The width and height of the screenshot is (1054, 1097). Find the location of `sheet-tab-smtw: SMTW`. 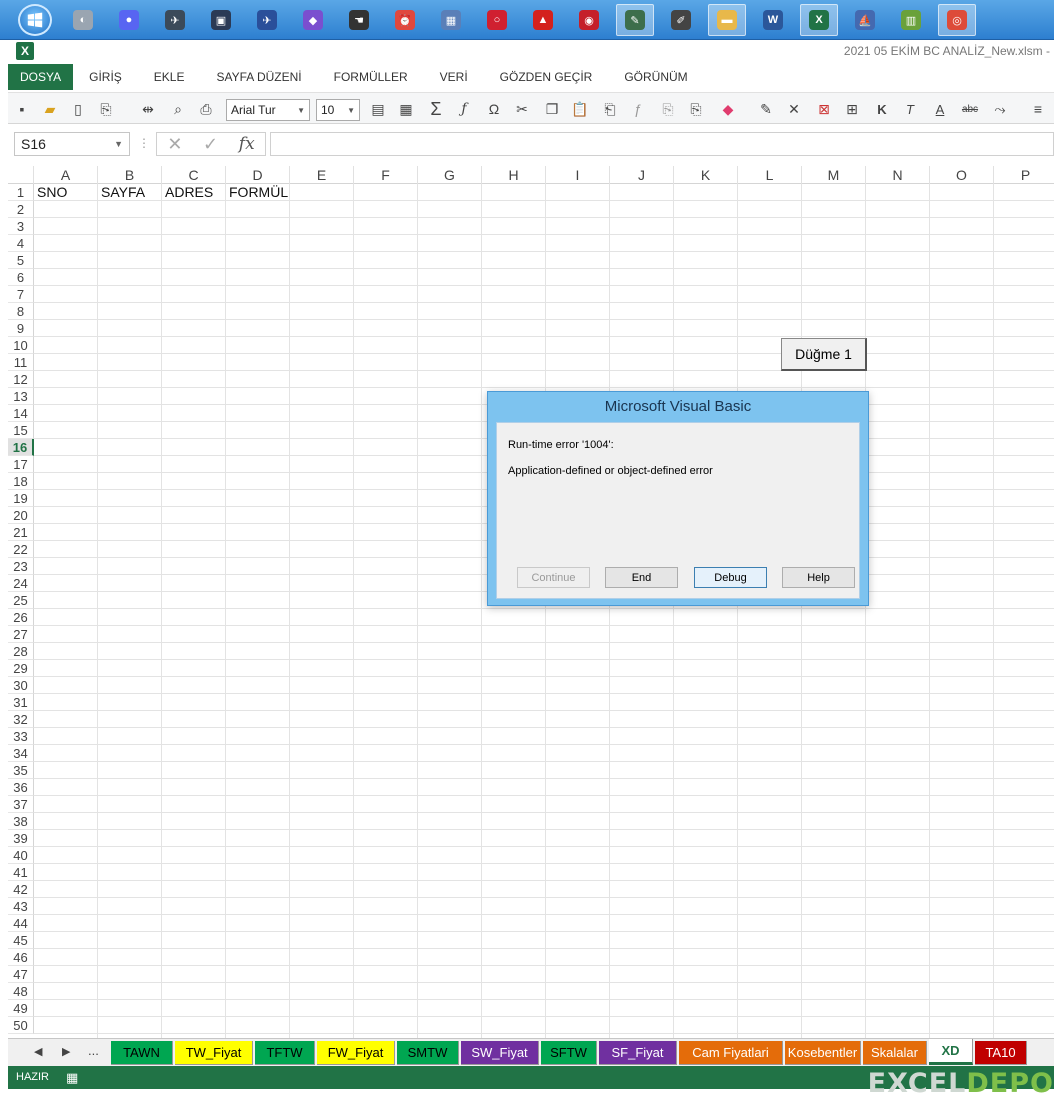

sheet-tab-smtw: SMTW is located at coordinates (428, 1053).